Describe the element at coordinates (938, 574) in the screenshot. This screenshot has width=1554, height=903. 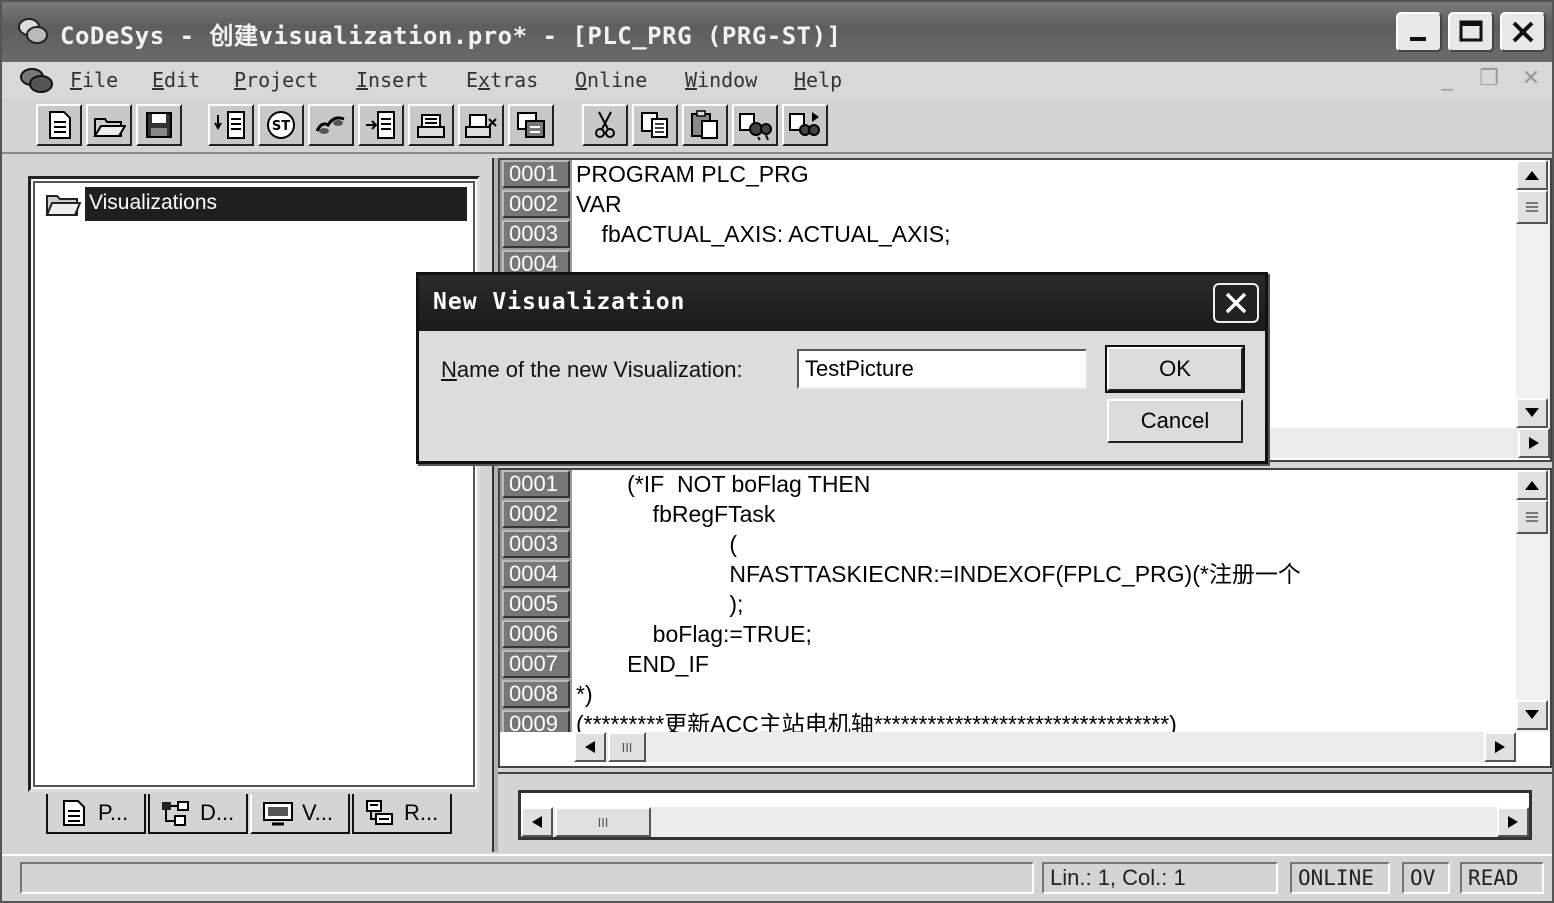
I see `code-line: NFASTTASKIECNR:=INDEXOF(FPLC_PRG)(*注册一个` at that location.